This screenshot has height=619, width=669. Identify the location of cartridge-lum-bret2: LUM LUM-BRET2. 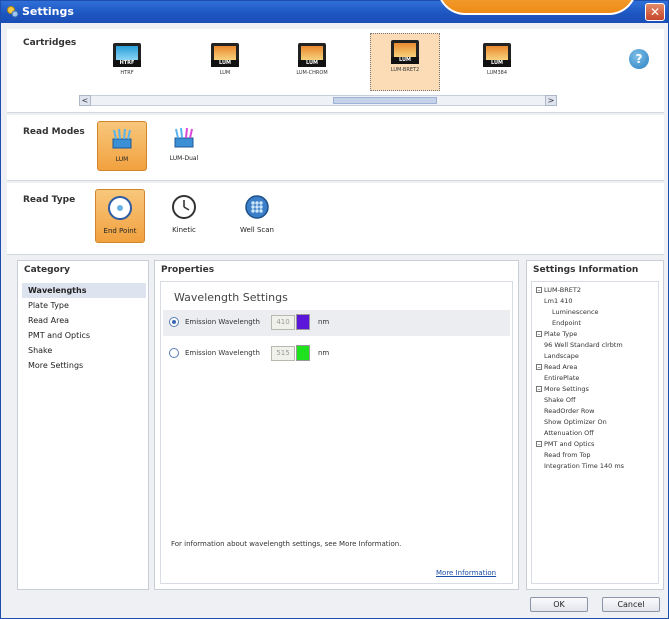
(405, 62).